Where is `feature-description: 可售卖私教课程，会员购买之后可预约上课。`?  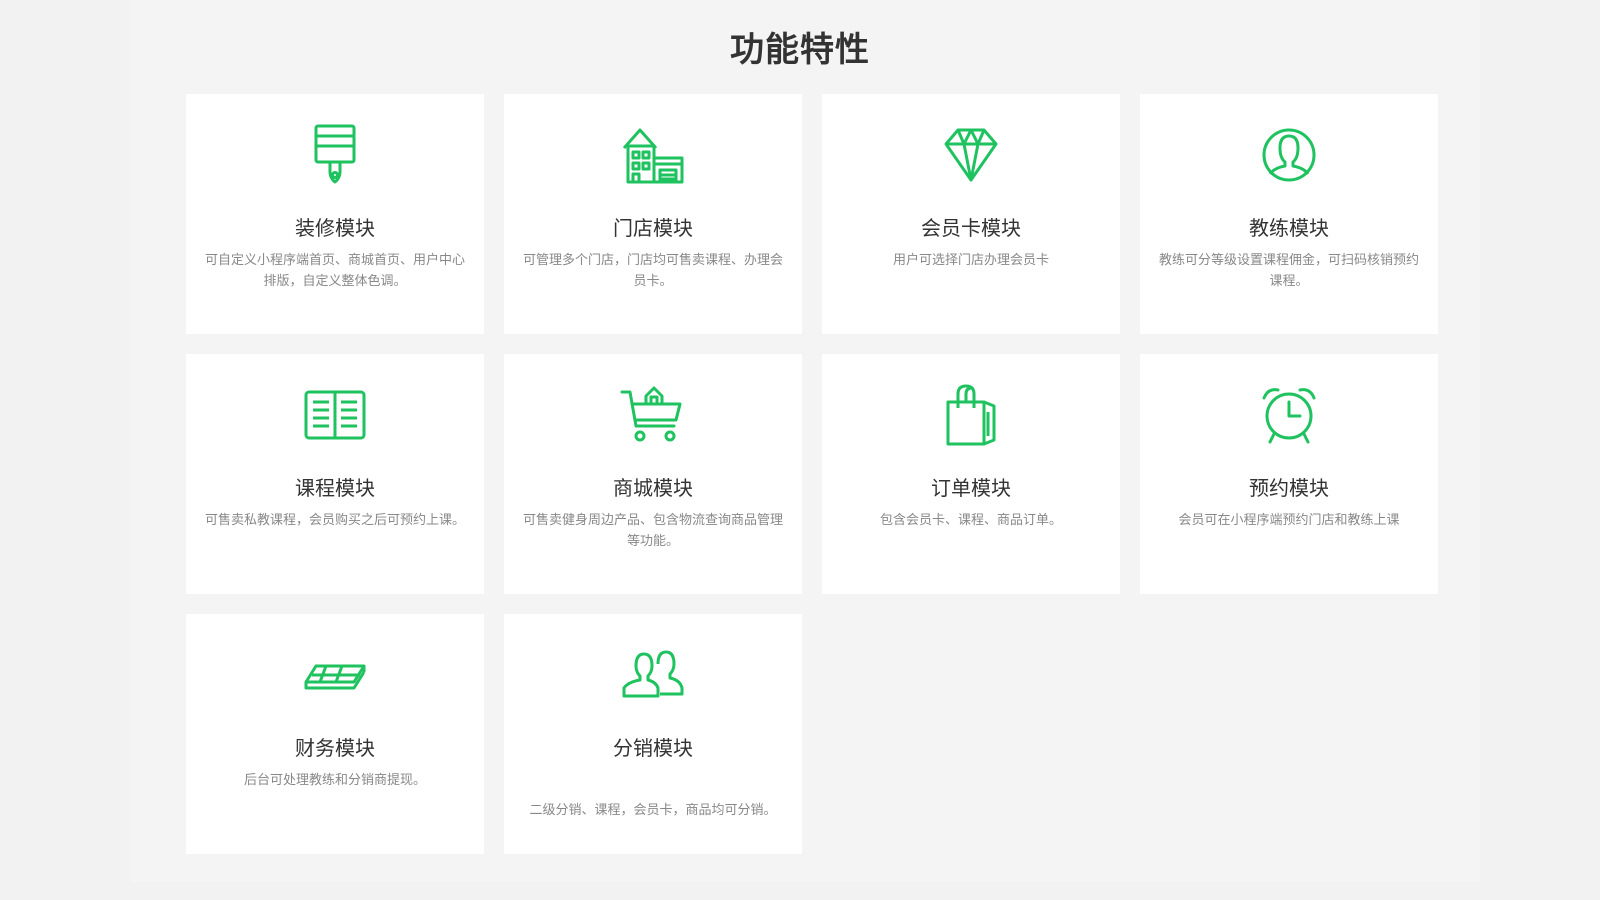 feature-description: 可售卖私教课程，会员购买之后可预约上课。 is located at coordinates (334, 520).